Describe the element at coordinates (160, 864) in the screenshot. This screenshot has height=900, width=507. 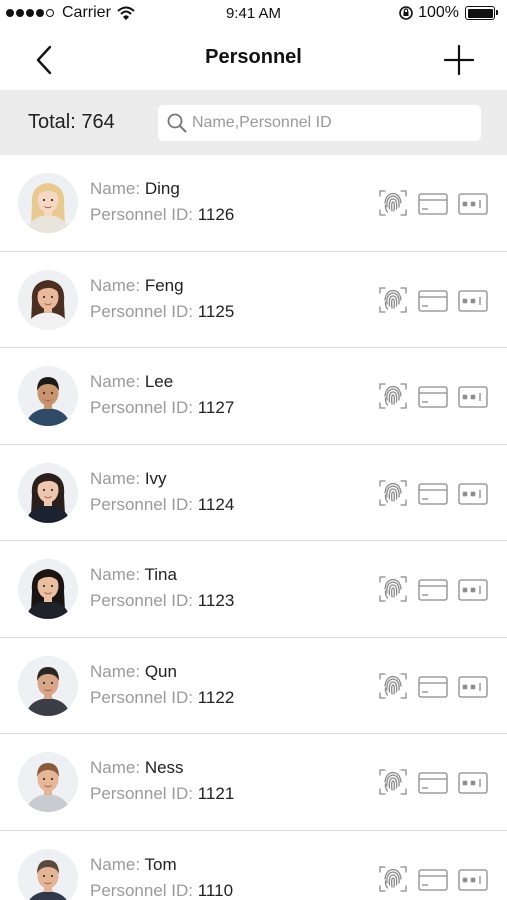
I see `person-name: Tom` at that location.